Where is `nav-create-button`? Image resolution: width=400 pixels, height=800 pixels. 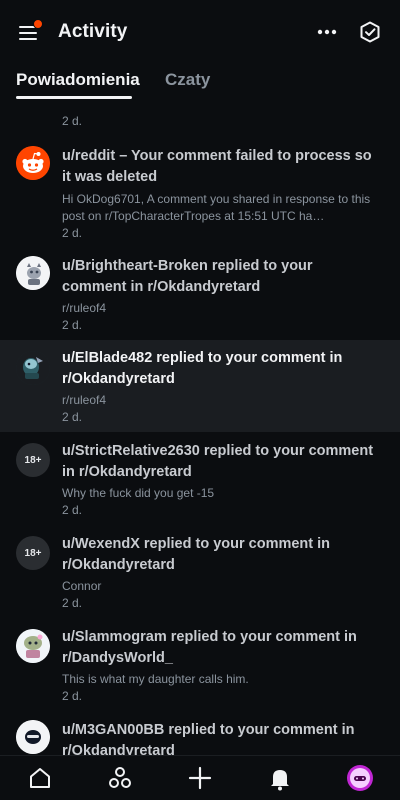 nav-create-button is located at coordinates (200, 778).